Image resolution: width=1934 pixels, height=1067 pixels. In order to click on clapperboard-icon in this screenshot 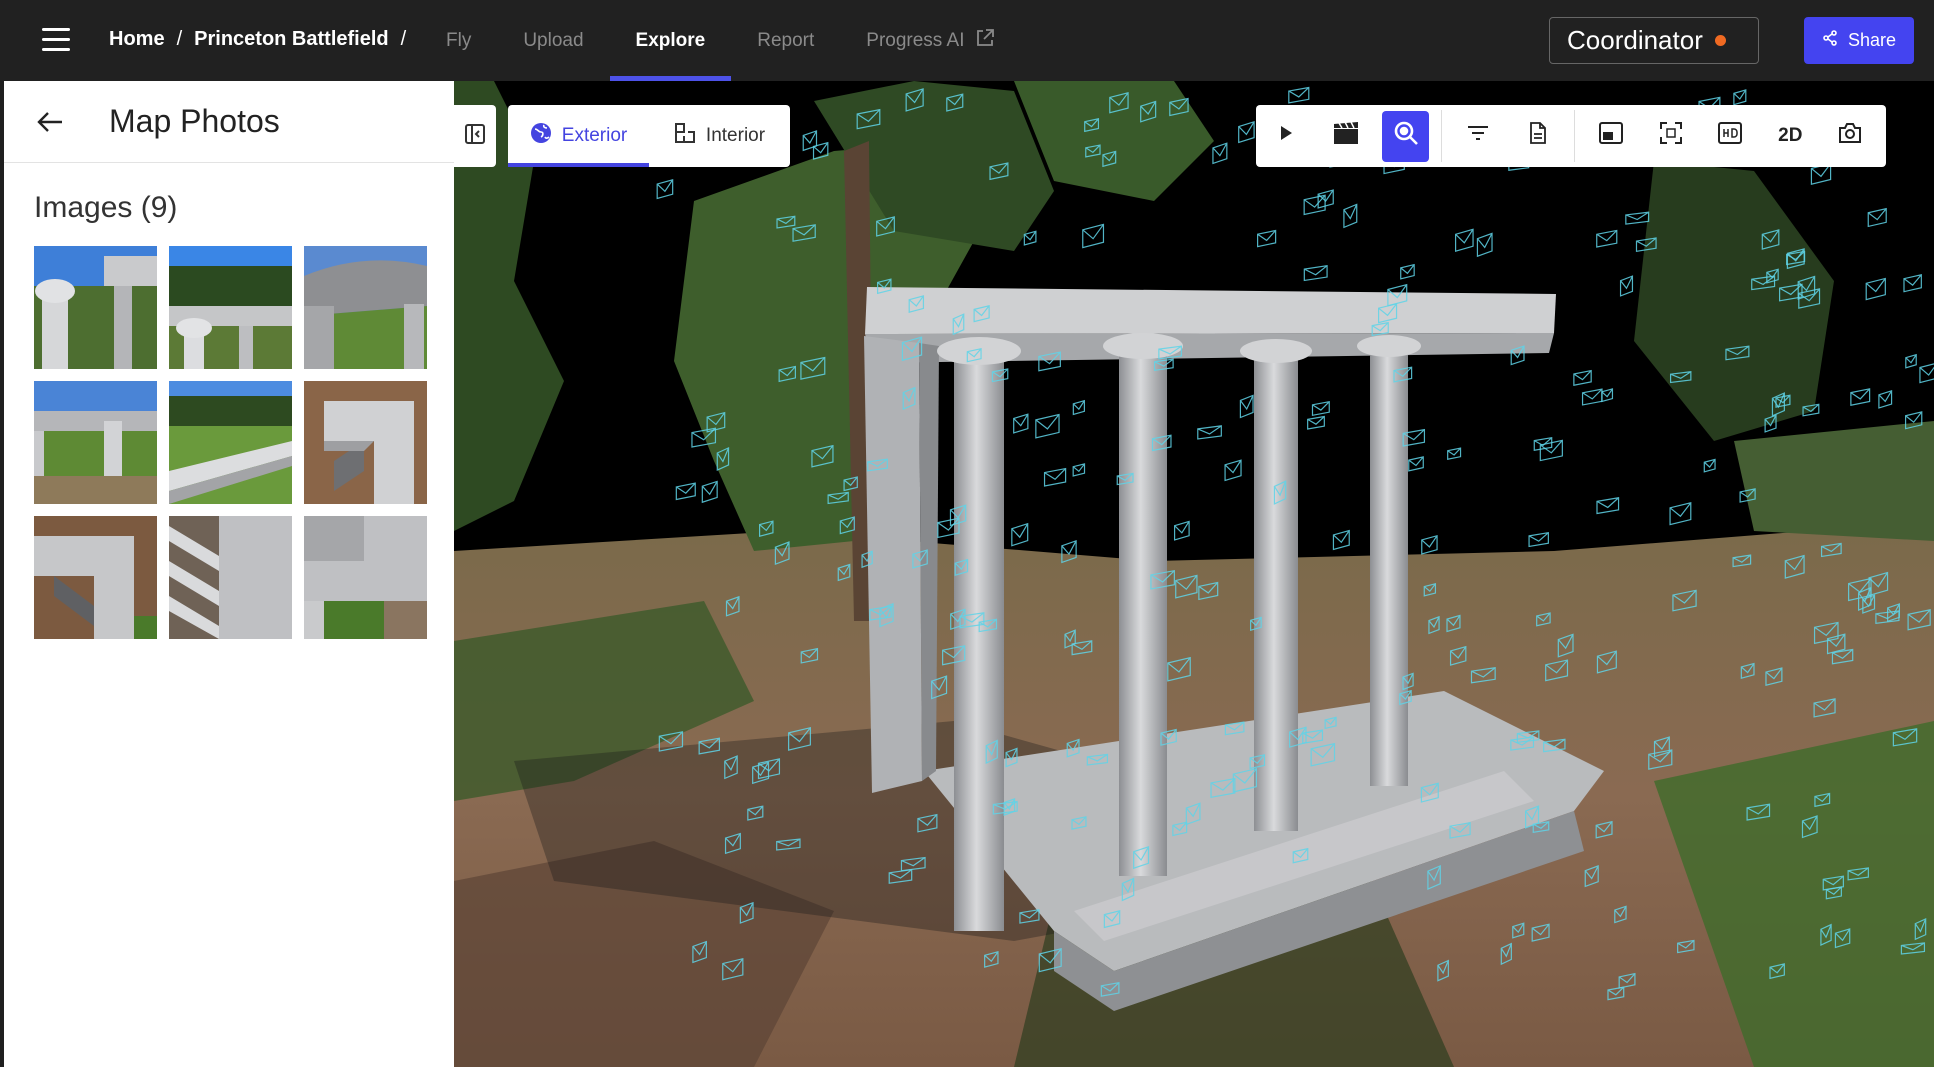, I will do `click(1346, 136)`.